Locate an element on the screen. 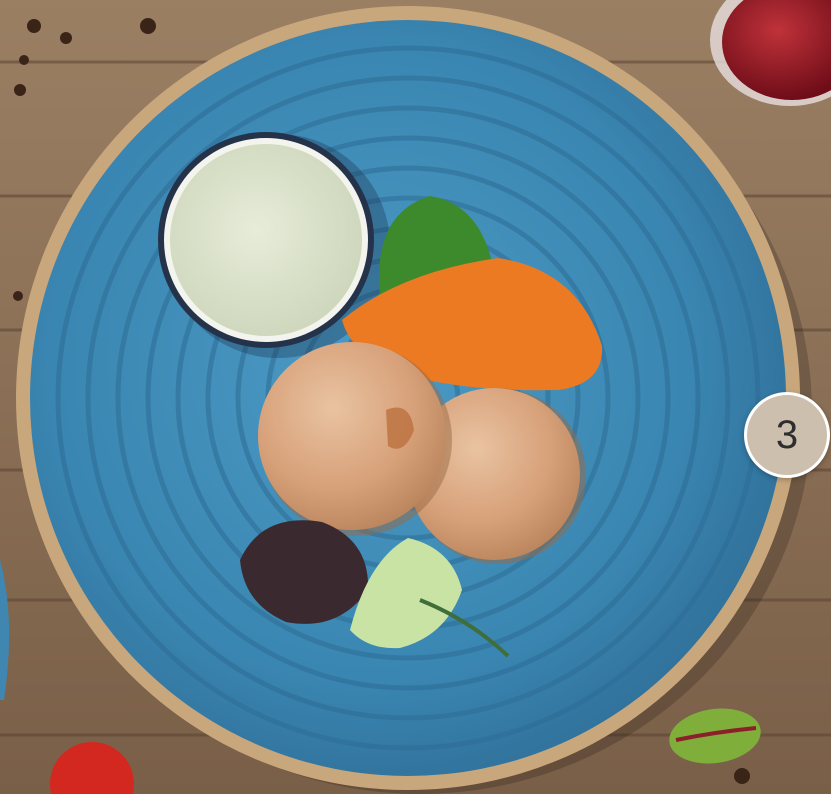 The image size is (831, 794). step-number-badge: 3 is located at coordinates (787, 435).